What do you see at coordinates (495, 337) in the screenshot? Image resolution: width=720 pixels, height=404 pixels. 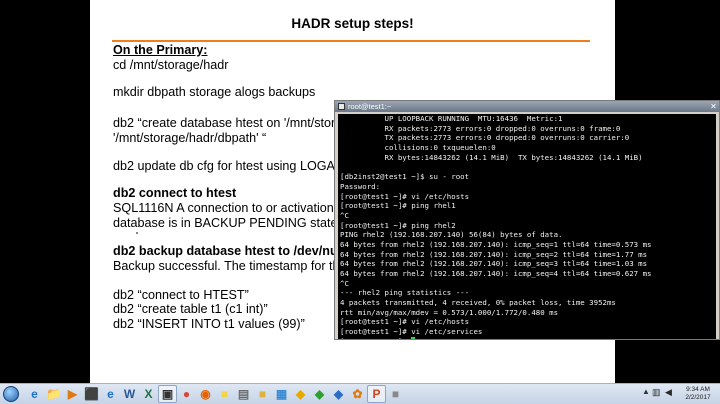 I see `terminal-line: [root@test1 ~]#` at bounding box center [495, 337].